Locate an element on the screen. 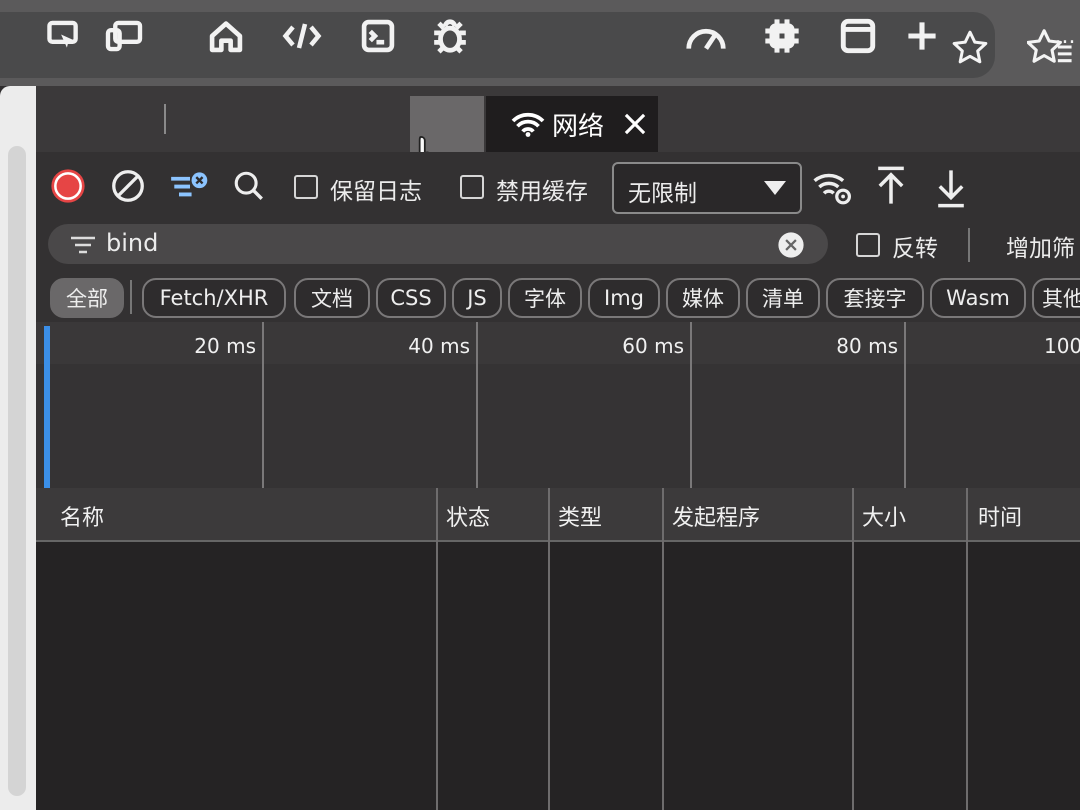  filter-clear-icon is located at coordinates (190, 185).